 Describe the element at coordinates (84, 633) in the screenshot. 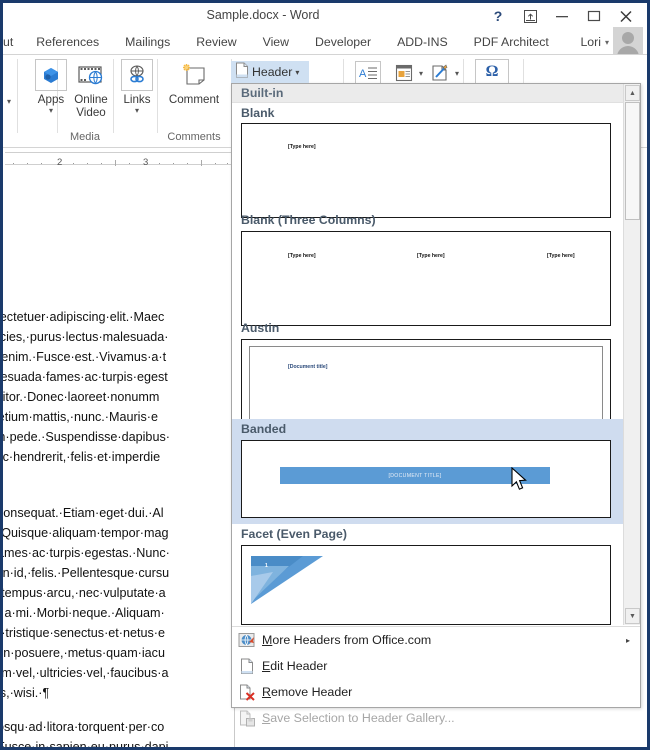

I see `document-line: ant·morbi·tristique·senectus·et·netus·e` at that location.